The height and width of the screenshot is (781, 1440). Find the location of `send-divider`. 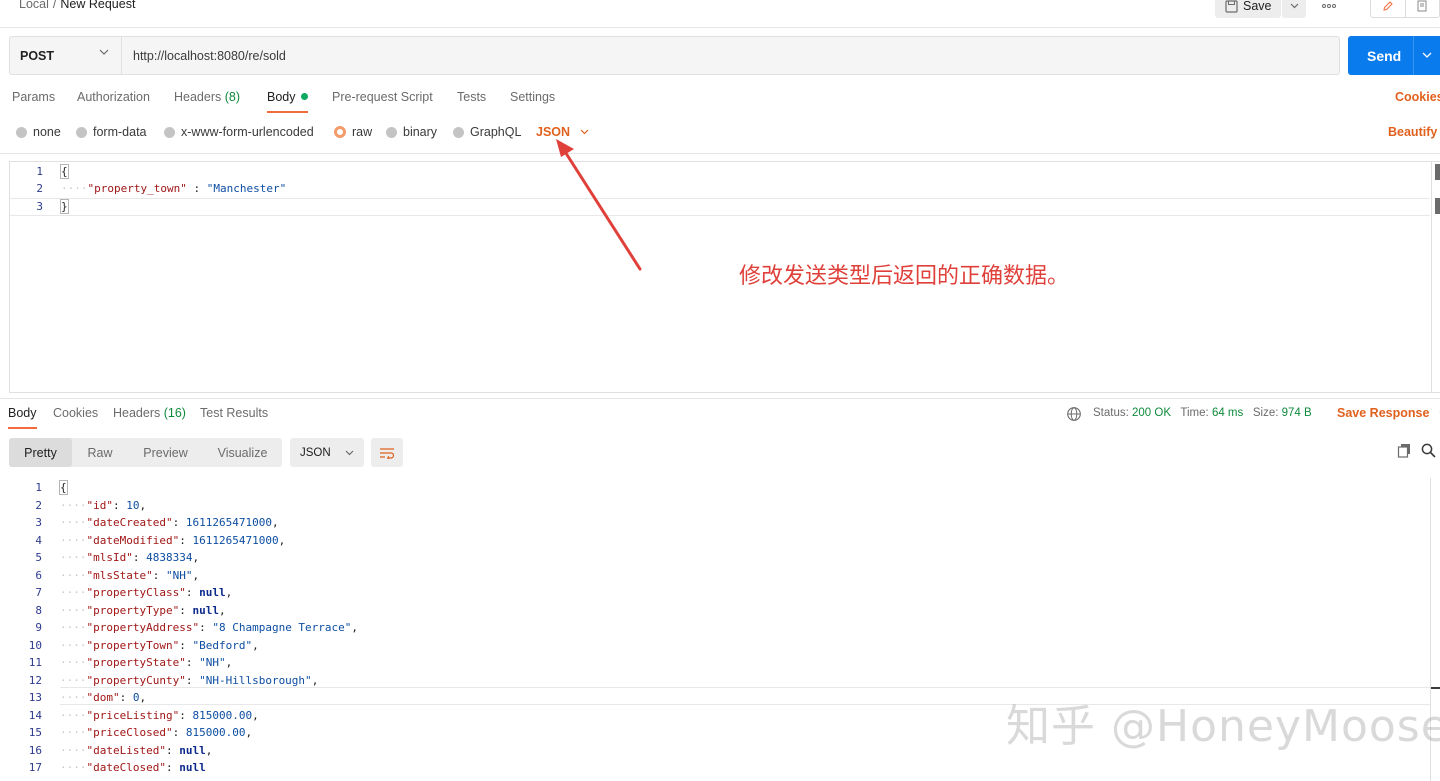

send-divider is located at coordinates (1413, 55).